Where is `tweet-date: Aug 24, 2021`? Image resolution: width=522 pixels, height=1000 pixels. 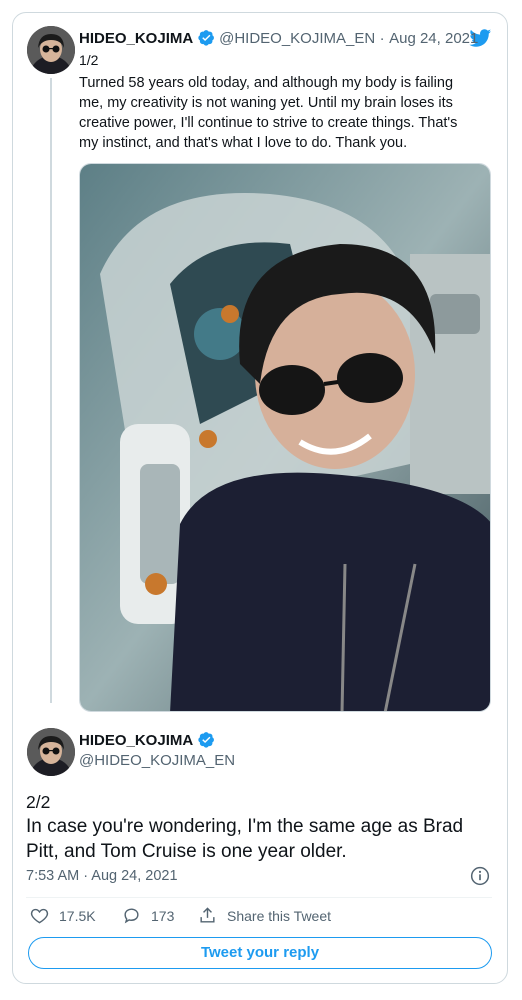 tweet-date: Aug 24, 2021 is located at coordinates (433, 38).